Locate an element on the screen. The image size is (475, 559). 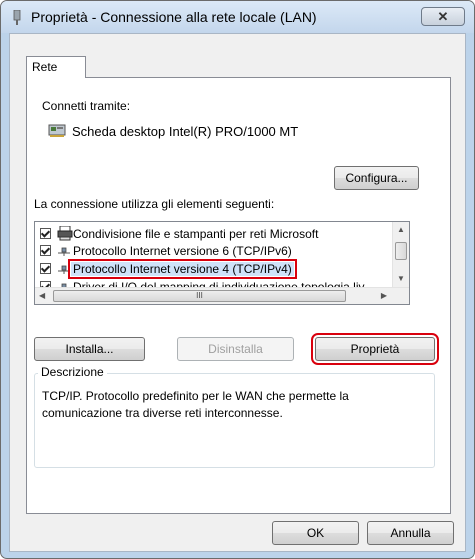
cancel-button: Annulla is located at coordinates (410, 533).